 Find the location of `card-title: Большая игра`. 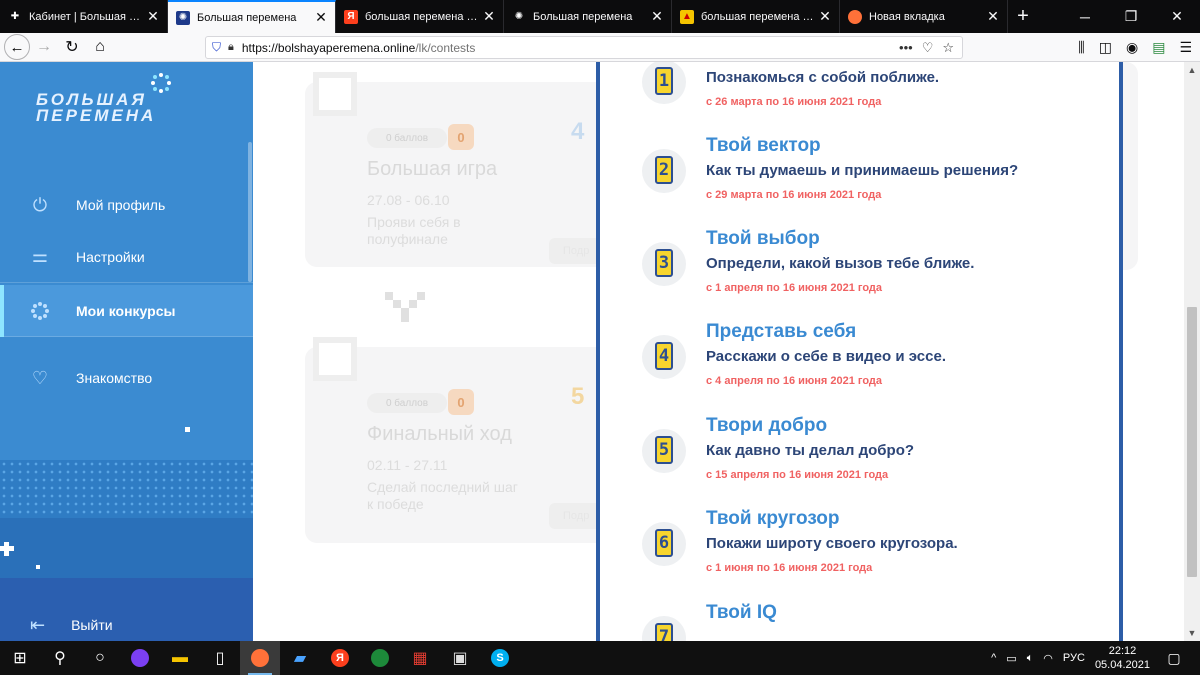

card-title: Большая игра is located at coordinates (432, 169).